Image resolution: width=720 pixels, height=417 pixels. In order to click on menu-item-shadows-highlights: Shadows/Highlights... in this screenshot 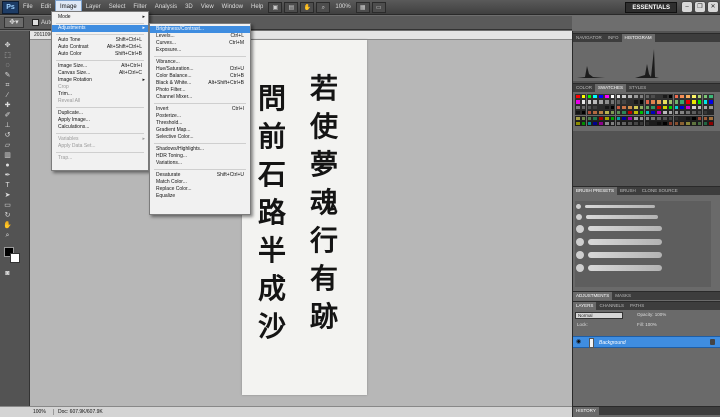, I will do `click(200, 149)`.